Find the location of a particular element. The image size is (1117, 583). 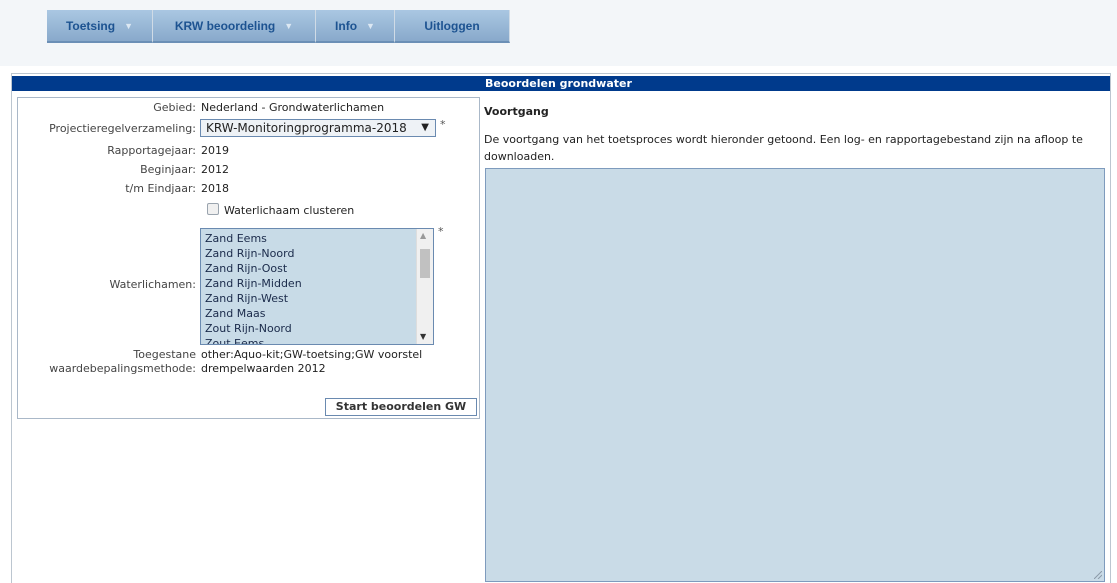

gebied-value: Nederland - Grondwaterlichamen is located at coordinates (293, 107).